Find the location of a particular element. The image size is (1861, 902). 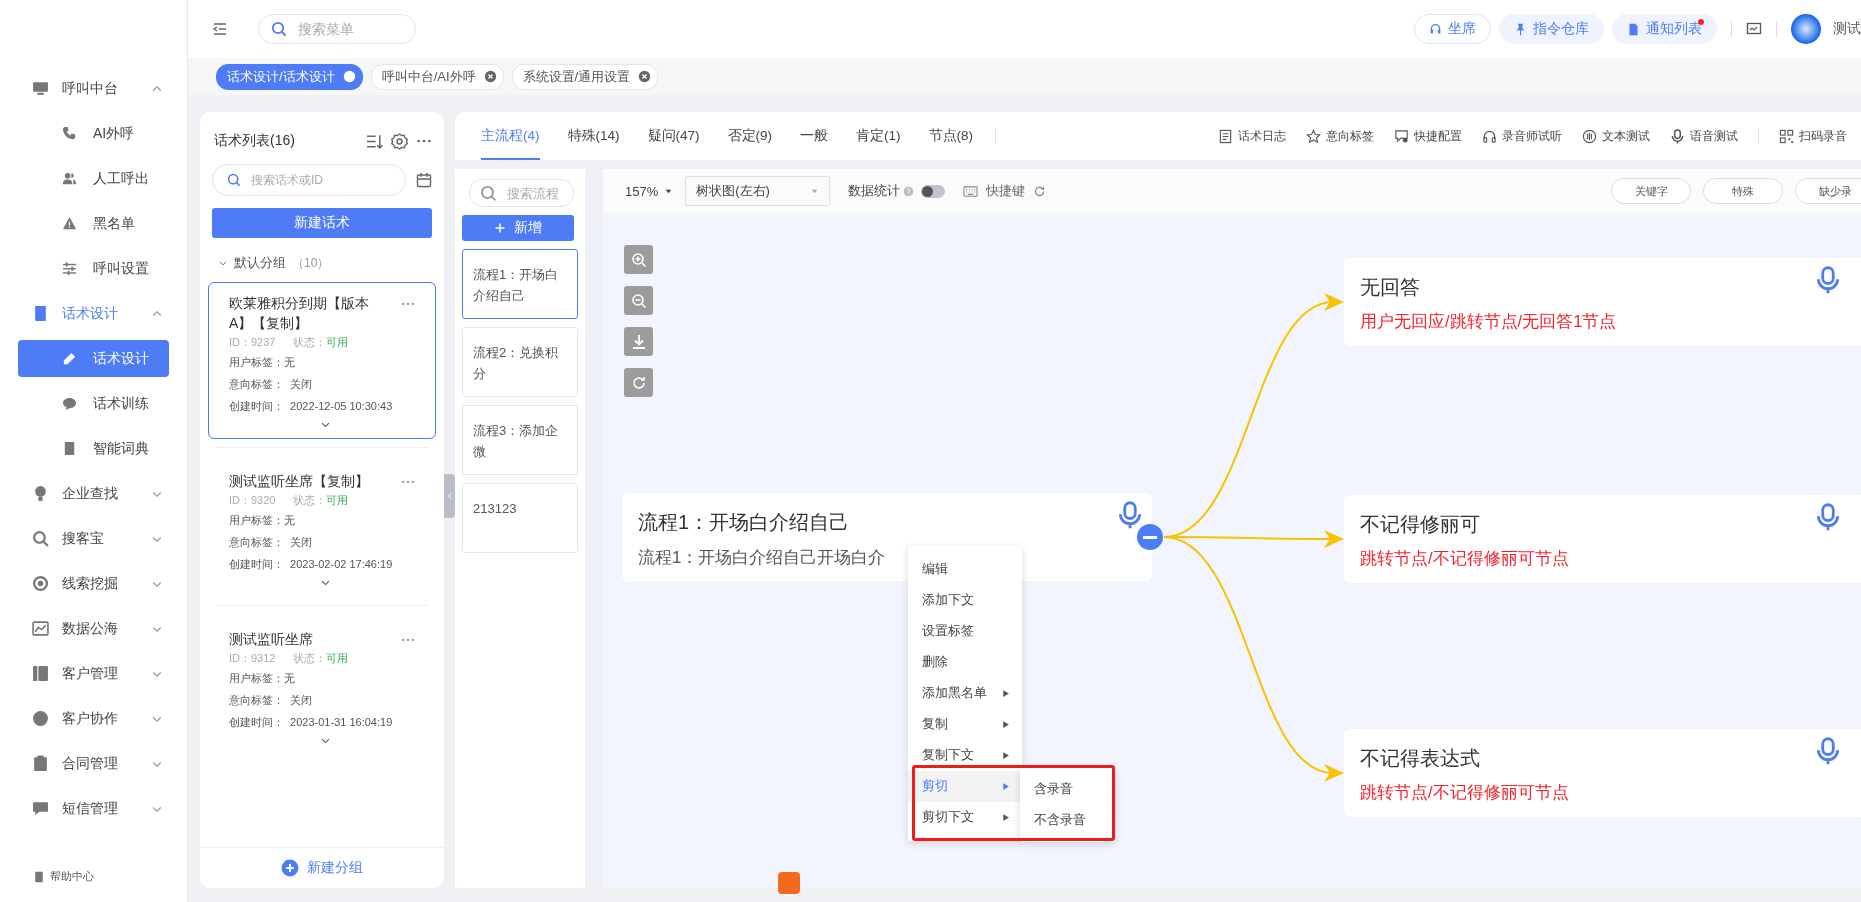

sidebar-item: 合同管理 is located at coordinates (93, 763).